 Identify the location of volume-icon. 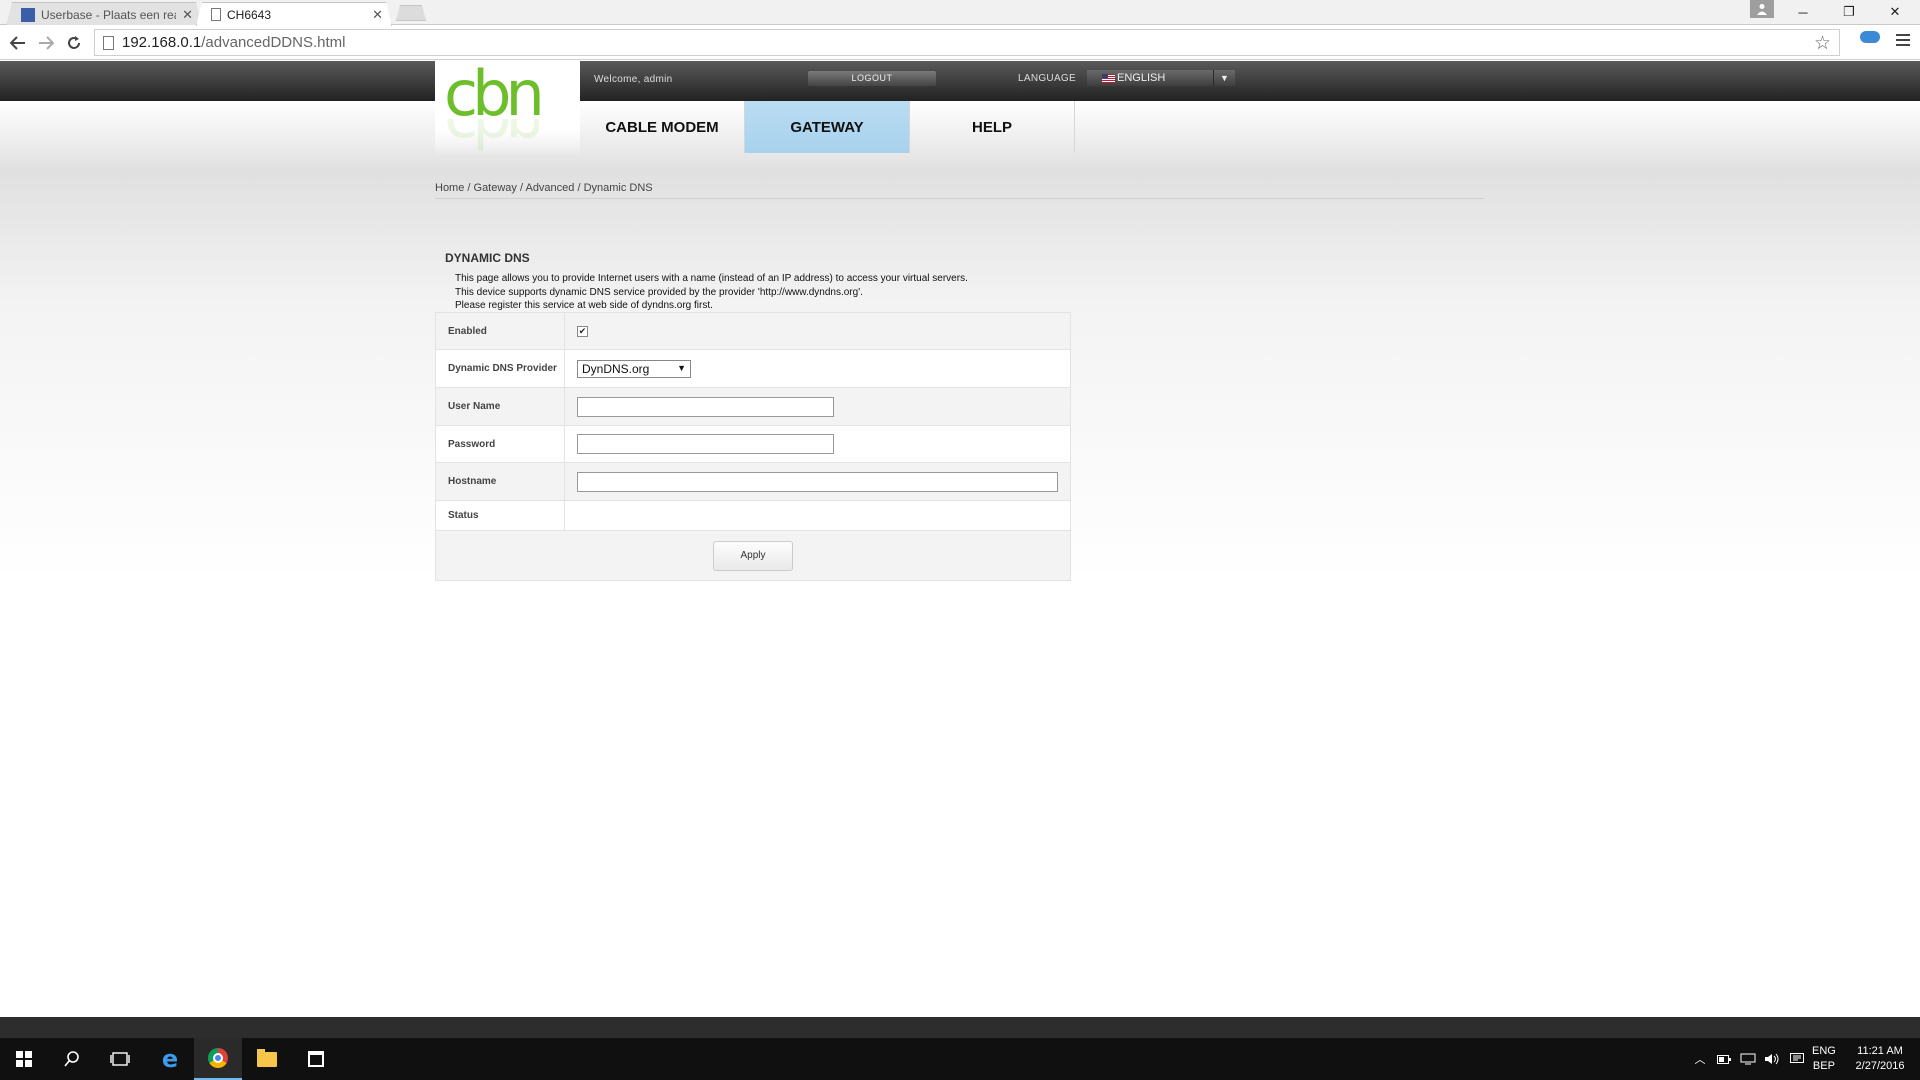
(1772, 1059).